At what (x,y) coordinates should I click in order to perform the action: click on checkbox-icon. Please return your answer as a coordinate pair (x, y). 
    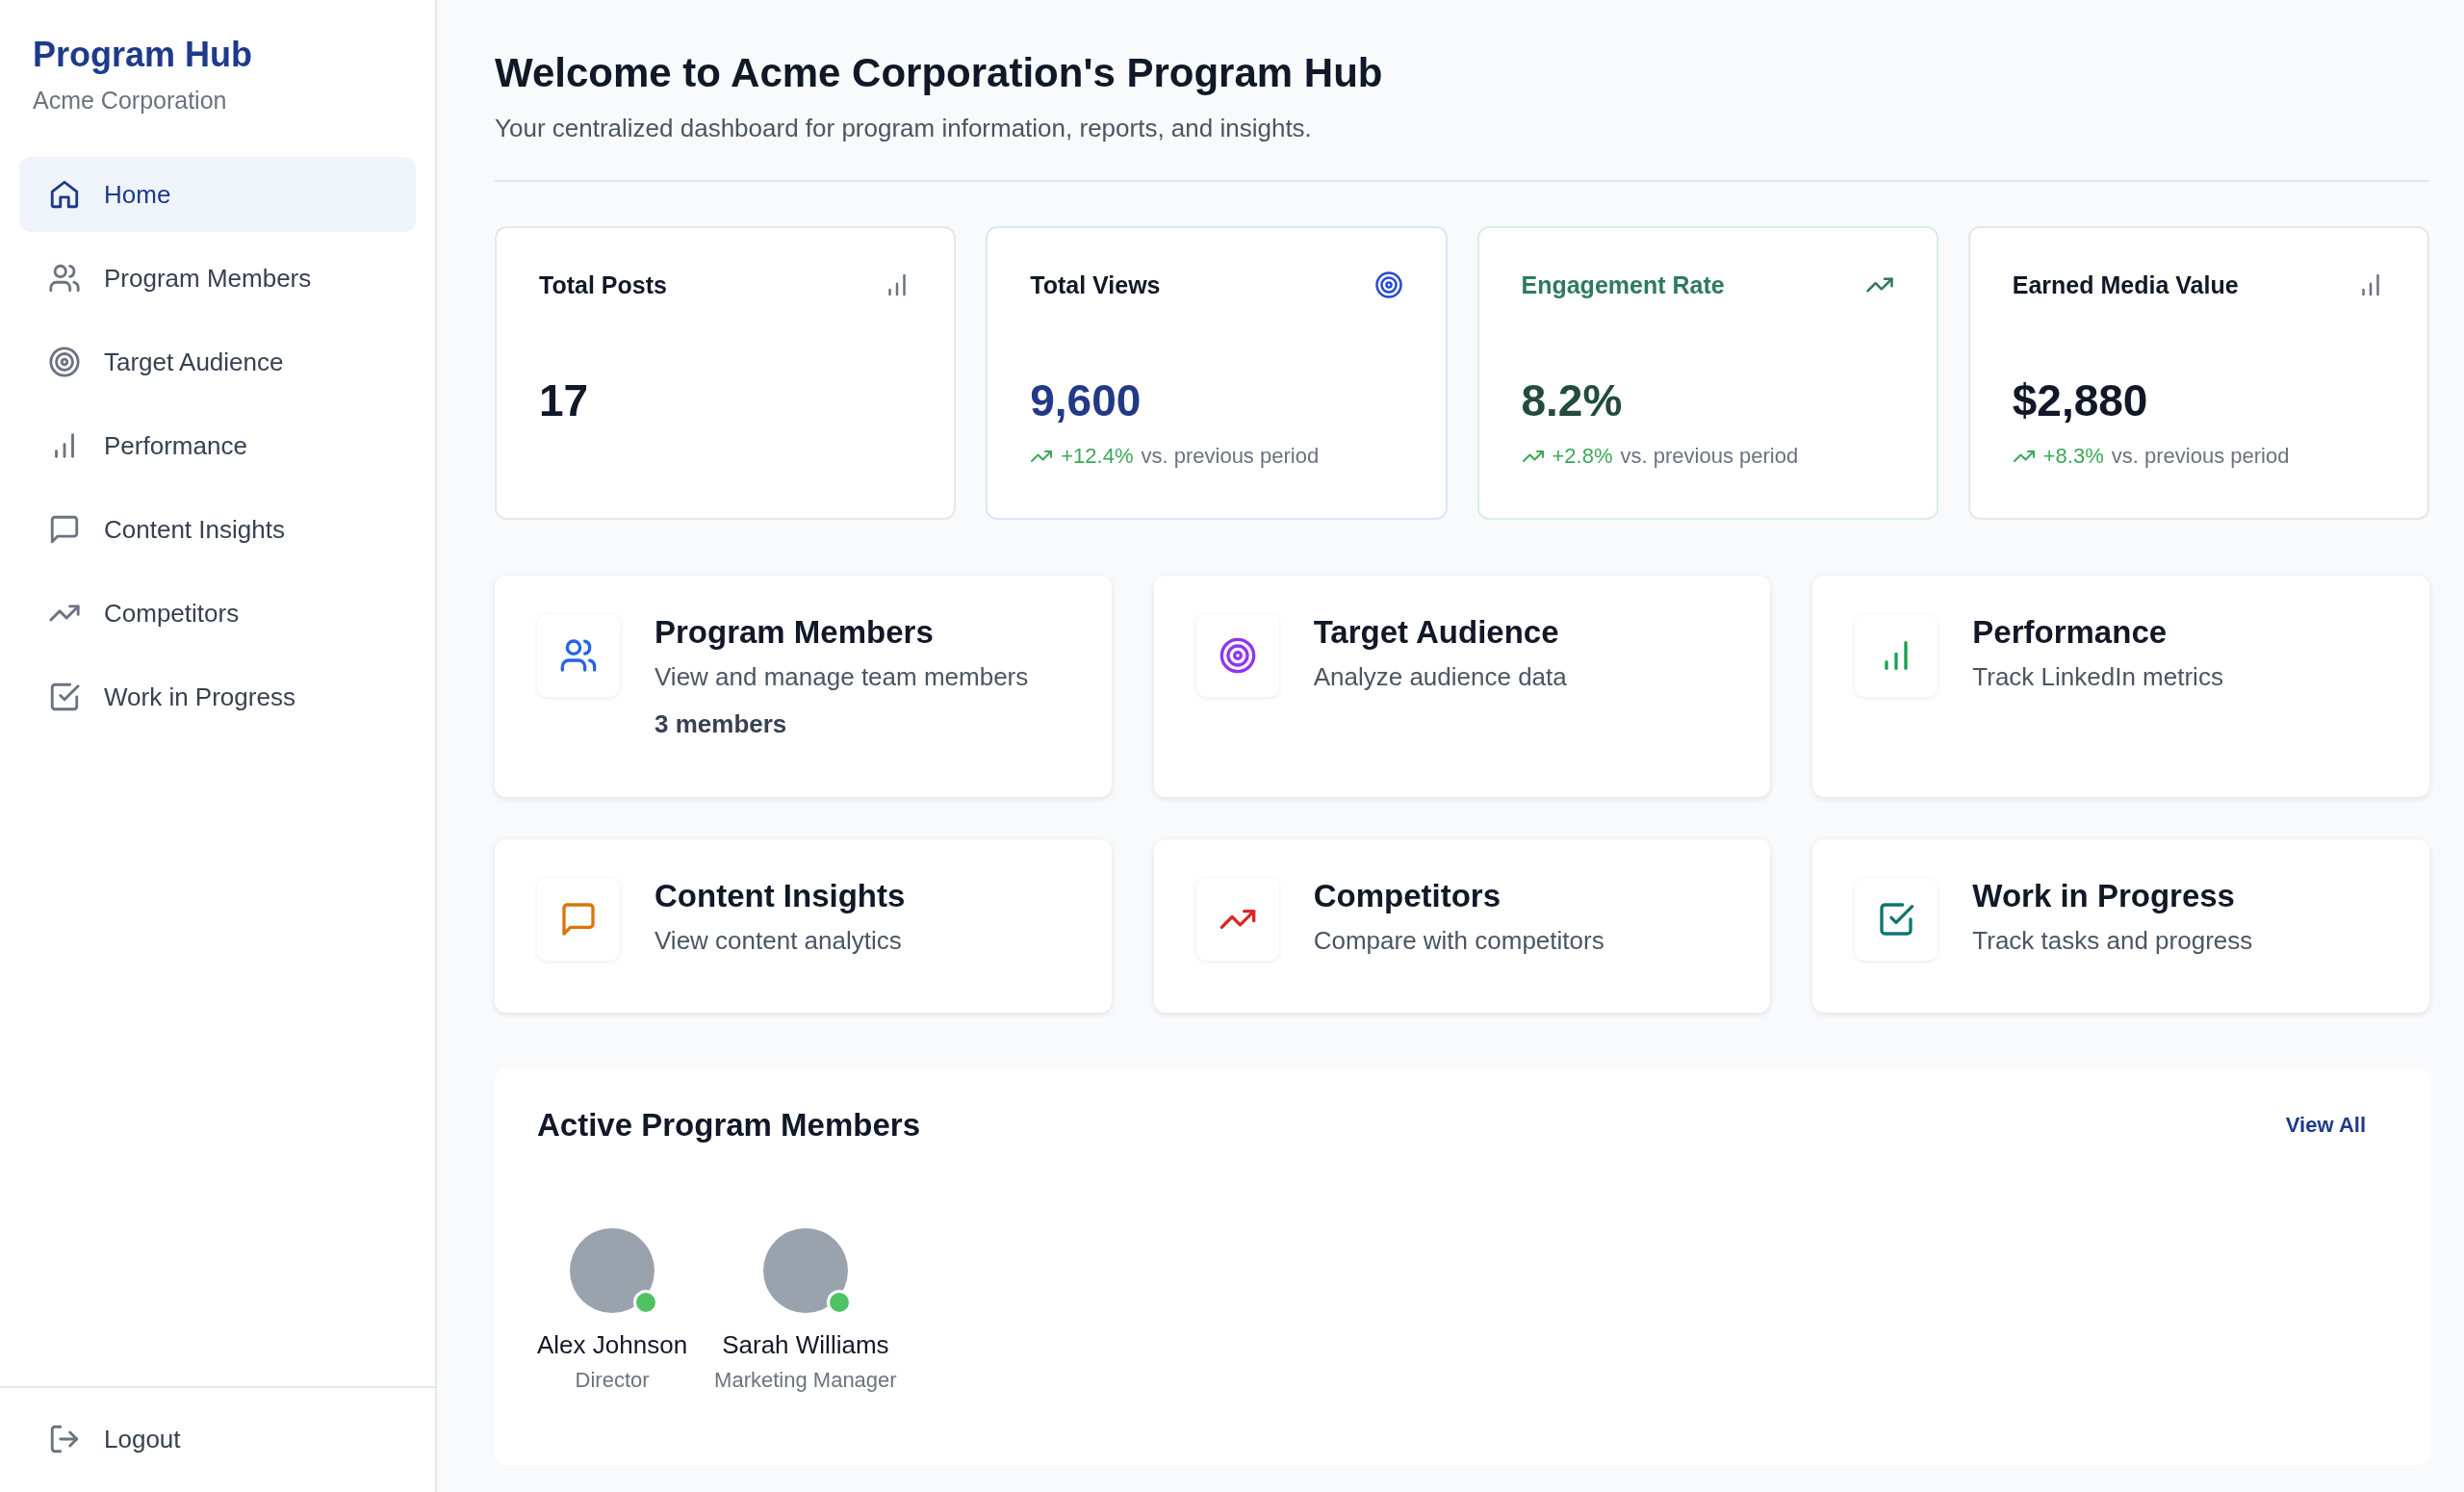
    Looking at the image, I should click on (64, 697).